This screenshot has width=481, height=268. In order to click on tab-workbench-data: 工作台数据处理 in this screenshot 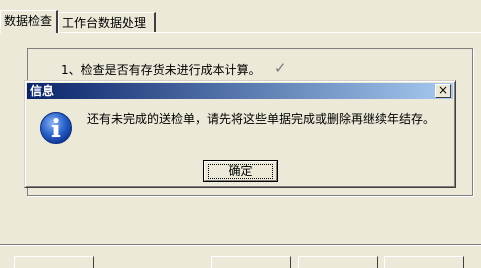, I will do `click(107, 22)`.